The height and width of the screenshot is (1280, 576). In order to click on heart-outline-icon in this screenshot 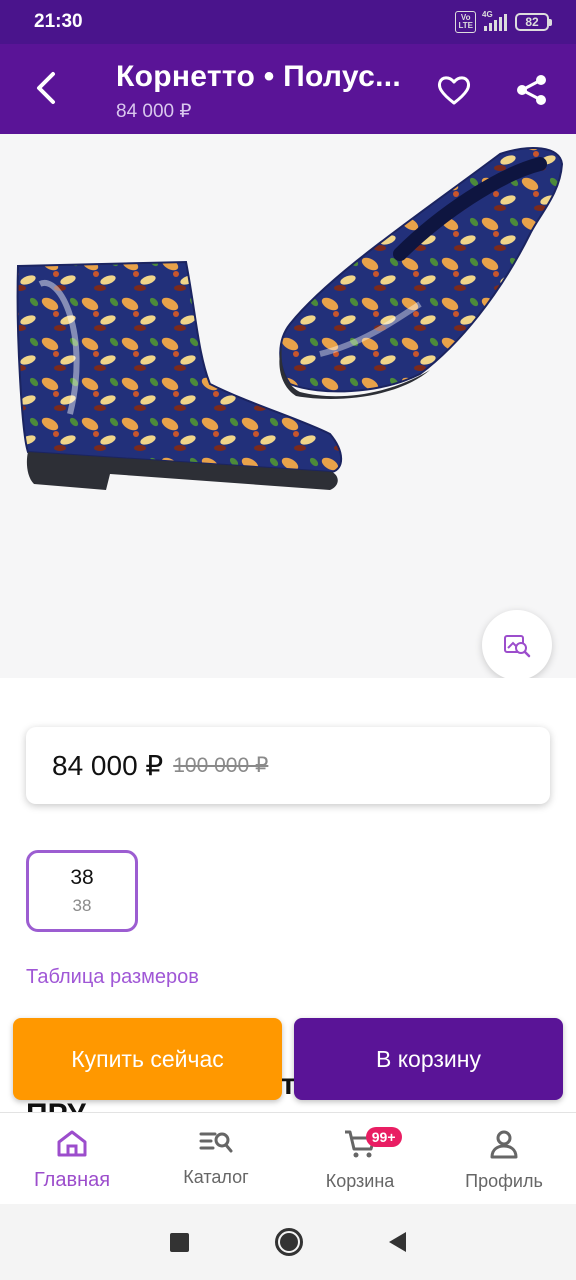, I will do `click(454, 90)`.